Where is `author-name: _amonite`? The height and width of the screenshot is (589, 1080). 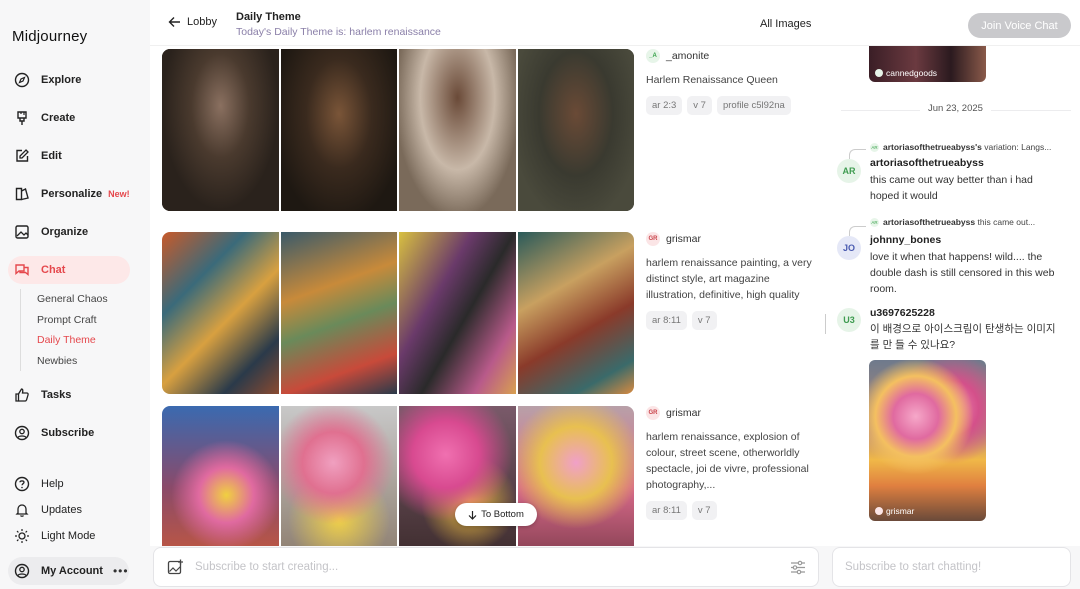 author-name: _amonite is located at coordinates (688, 56).